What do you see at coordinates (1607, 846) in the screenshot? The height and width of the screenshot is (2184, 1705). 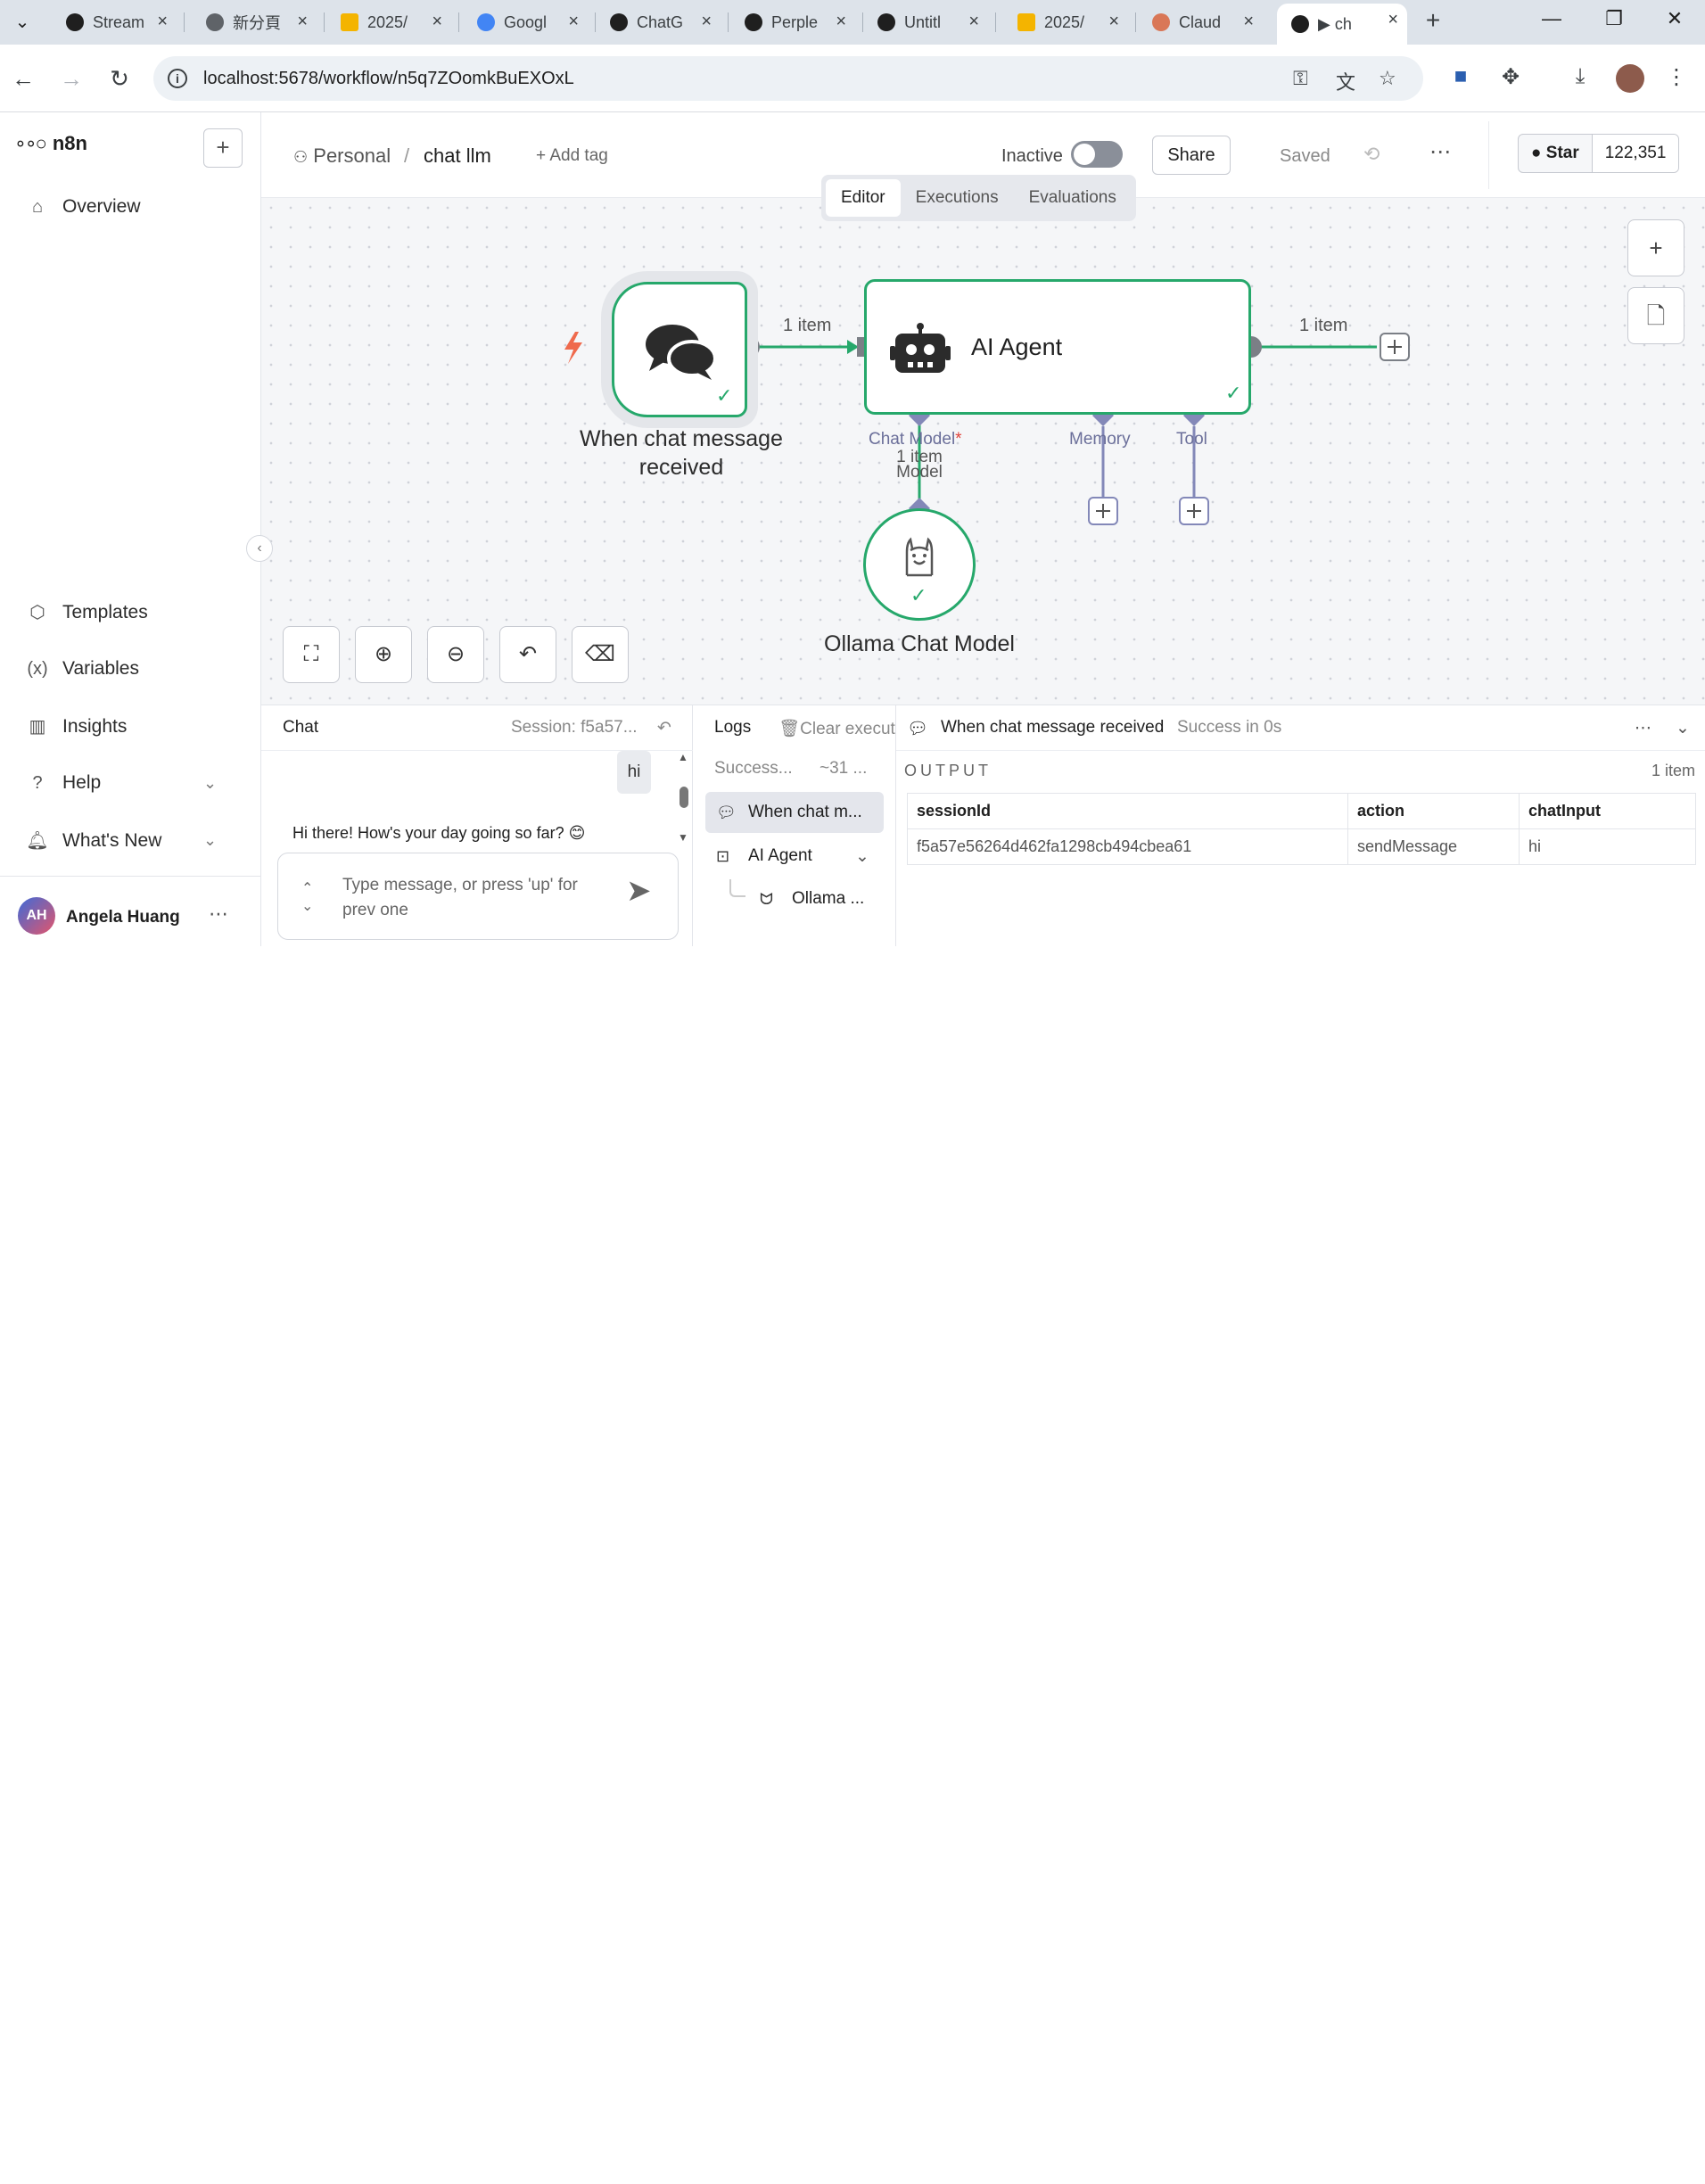 I see `cell-chat-input: hi` at bounding box center [1607, 846].